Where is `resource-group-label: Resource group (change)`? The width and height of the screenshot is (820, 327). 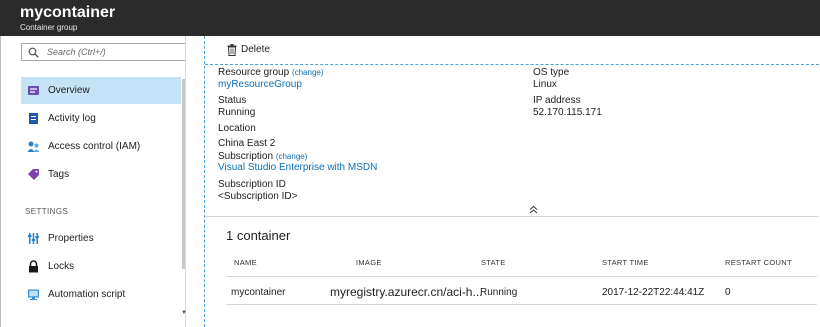
resource-group-label: Resource group (change) is located at coordinates (271, 72).